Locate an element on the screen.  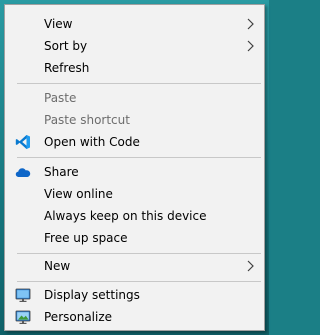
menu-item-open-with-code: Open with Code is located at coordinates (134, 142).